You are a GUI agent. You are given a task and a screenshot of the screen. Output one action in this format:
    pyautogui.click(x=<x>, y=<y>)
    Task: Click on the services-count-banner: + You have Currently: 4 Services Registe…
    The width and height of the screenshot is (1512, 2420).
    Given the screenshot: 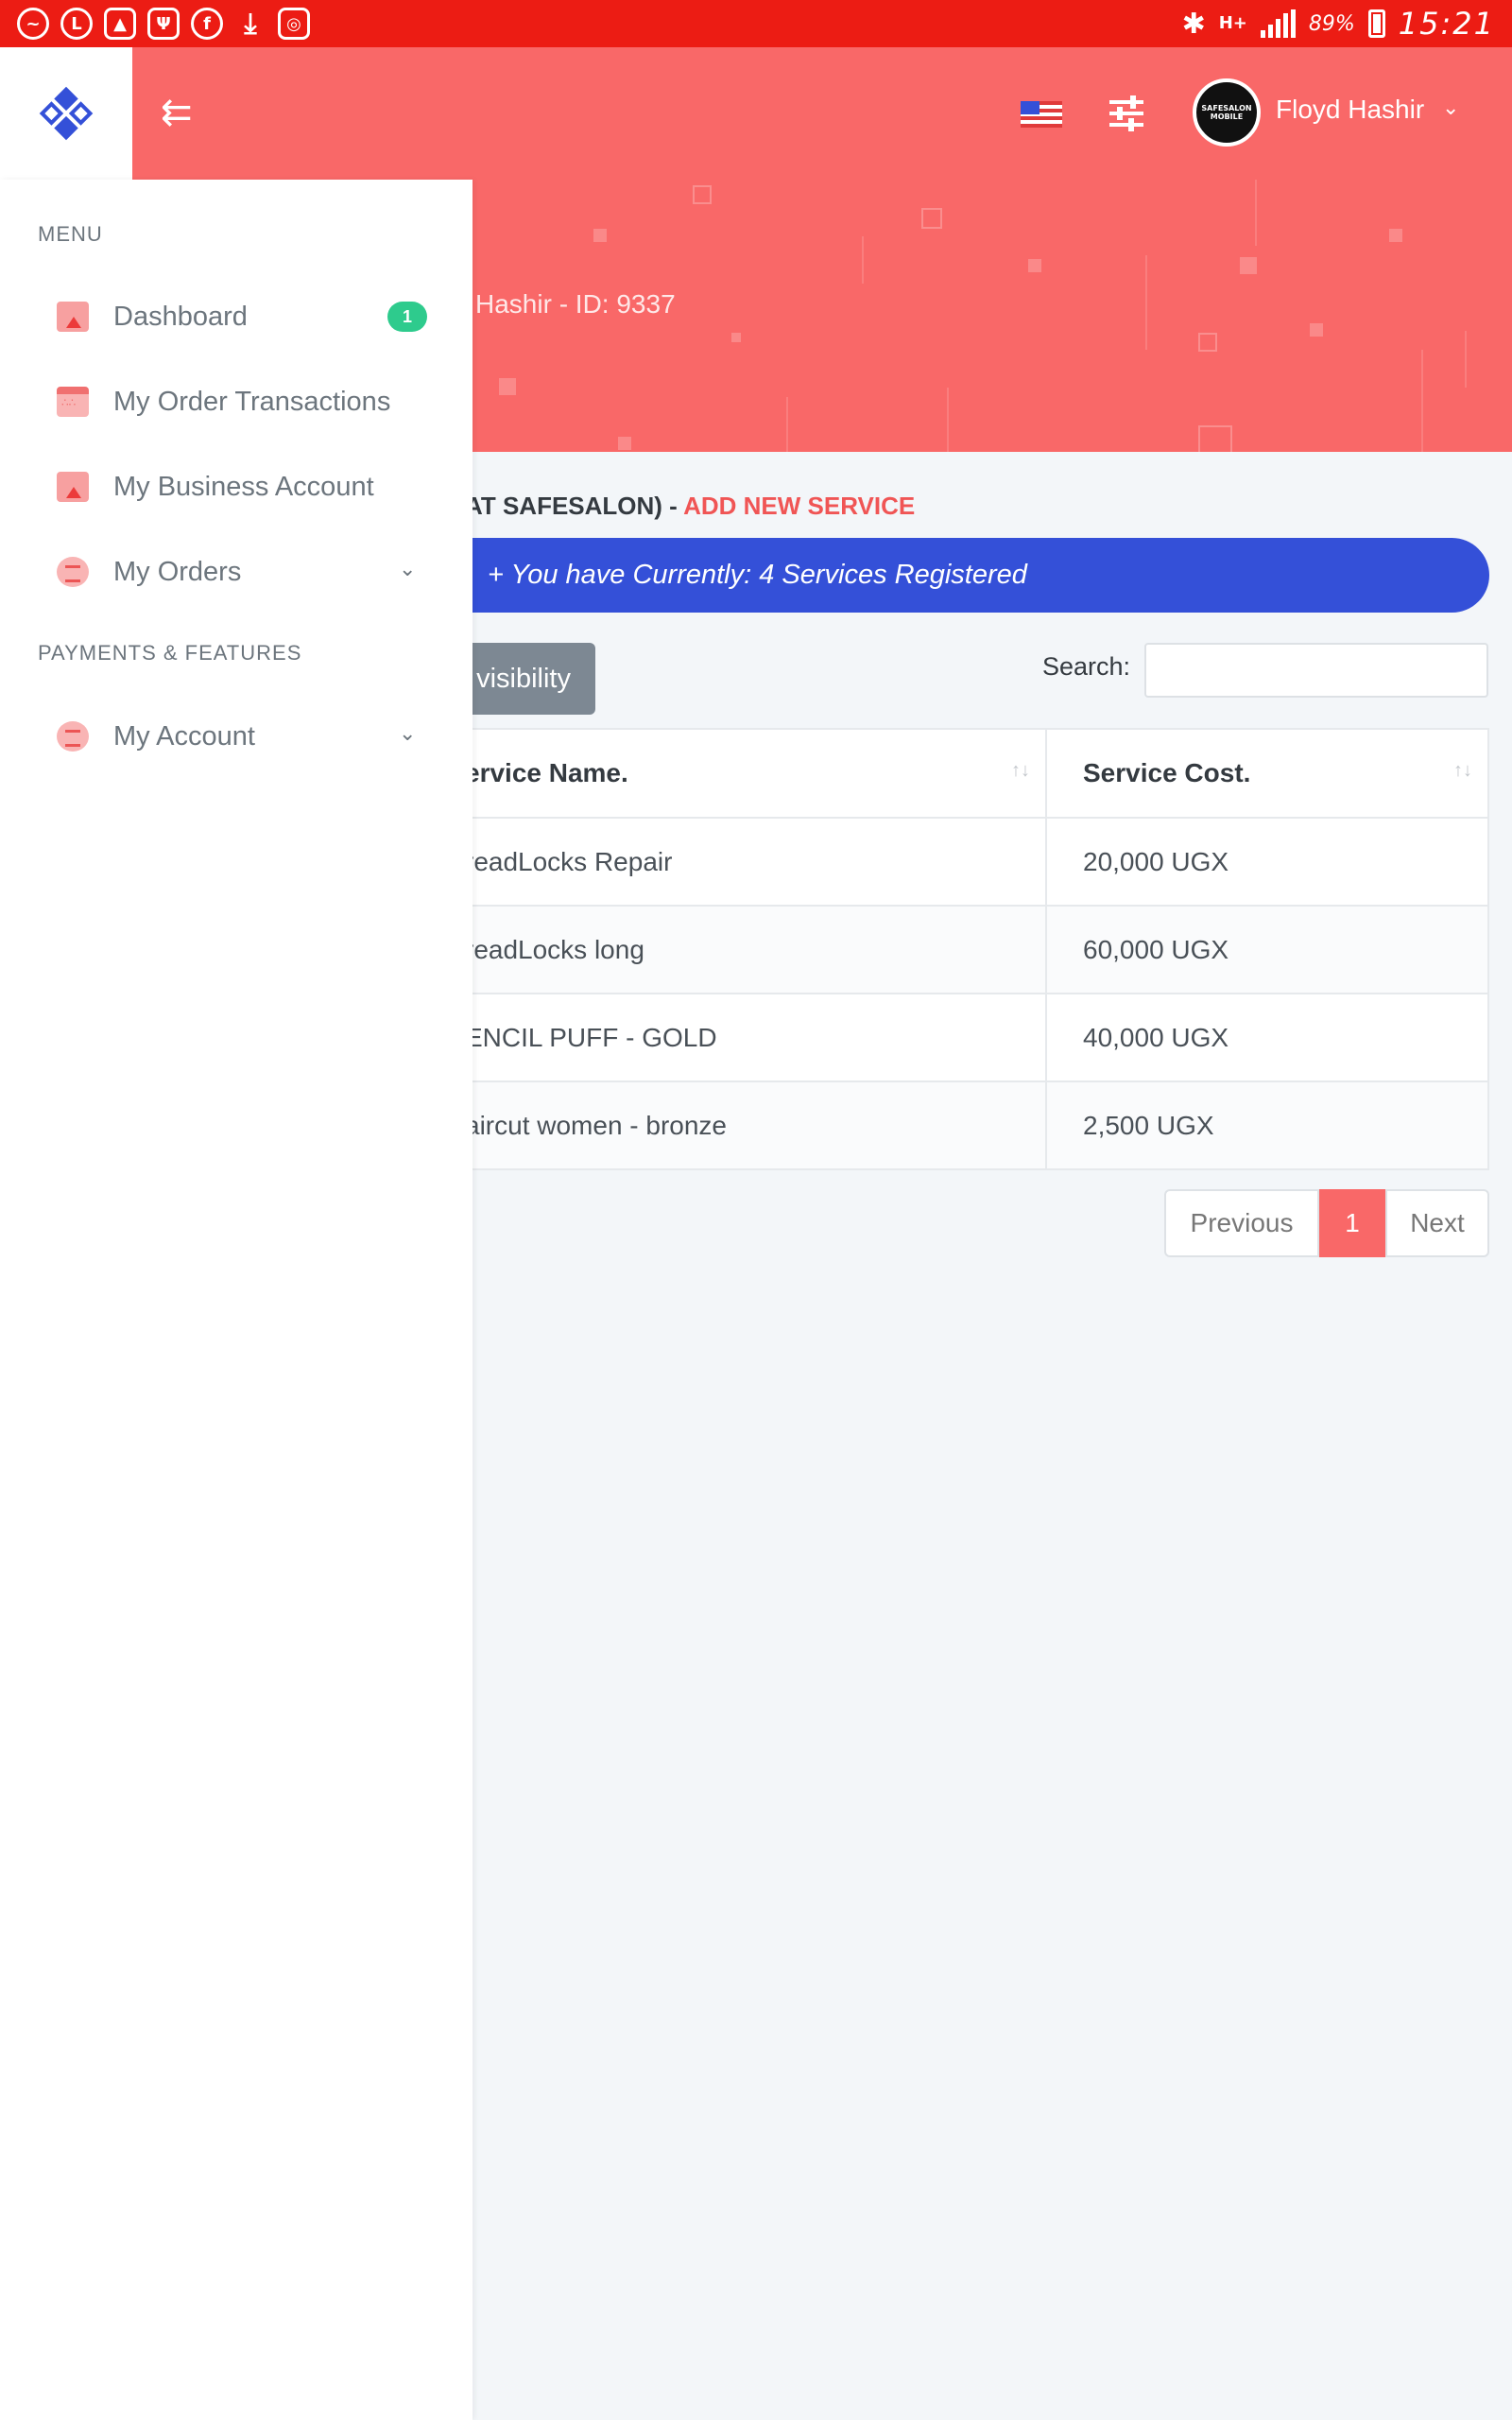 What is the action you would take?
    pyautogui.click(x=958, y=575)
    